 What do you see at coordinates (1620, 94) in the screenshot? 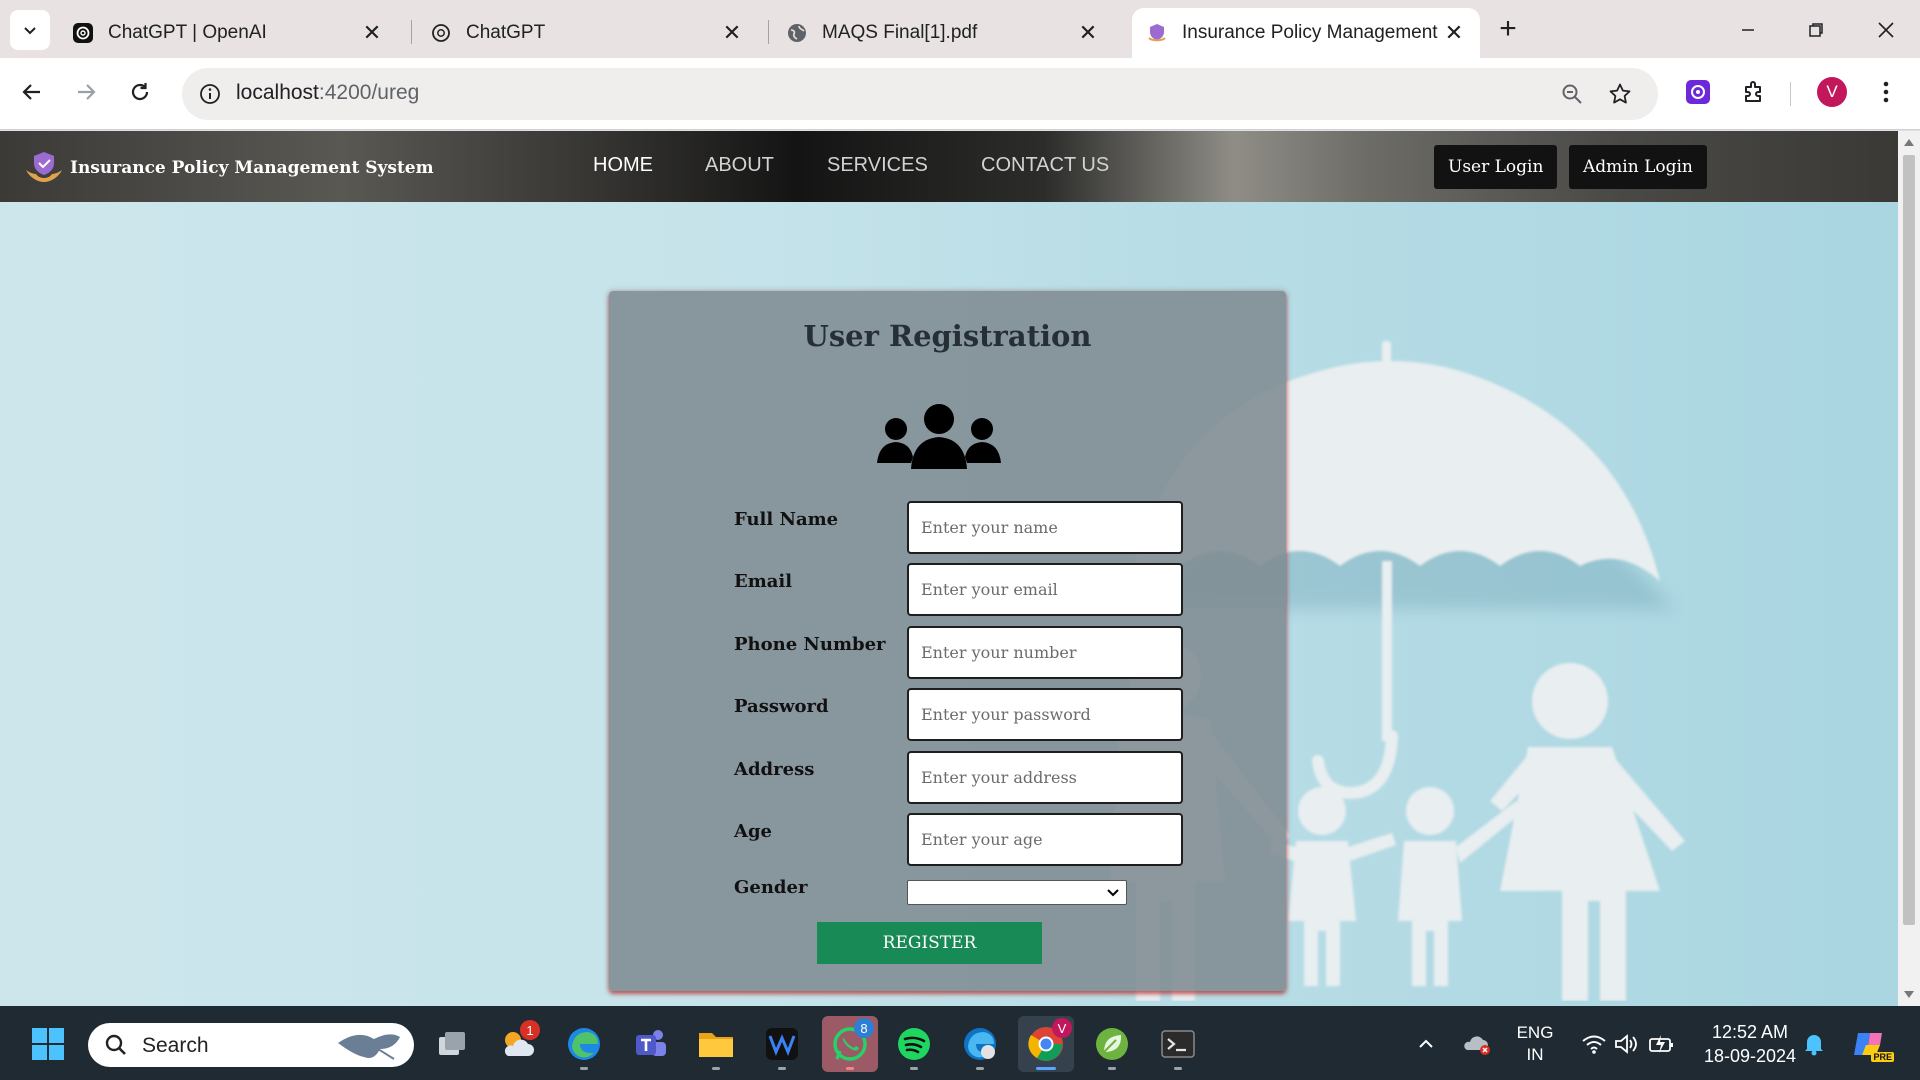
I see `bookmark-star-icon` at bounding box center [1620, 94].